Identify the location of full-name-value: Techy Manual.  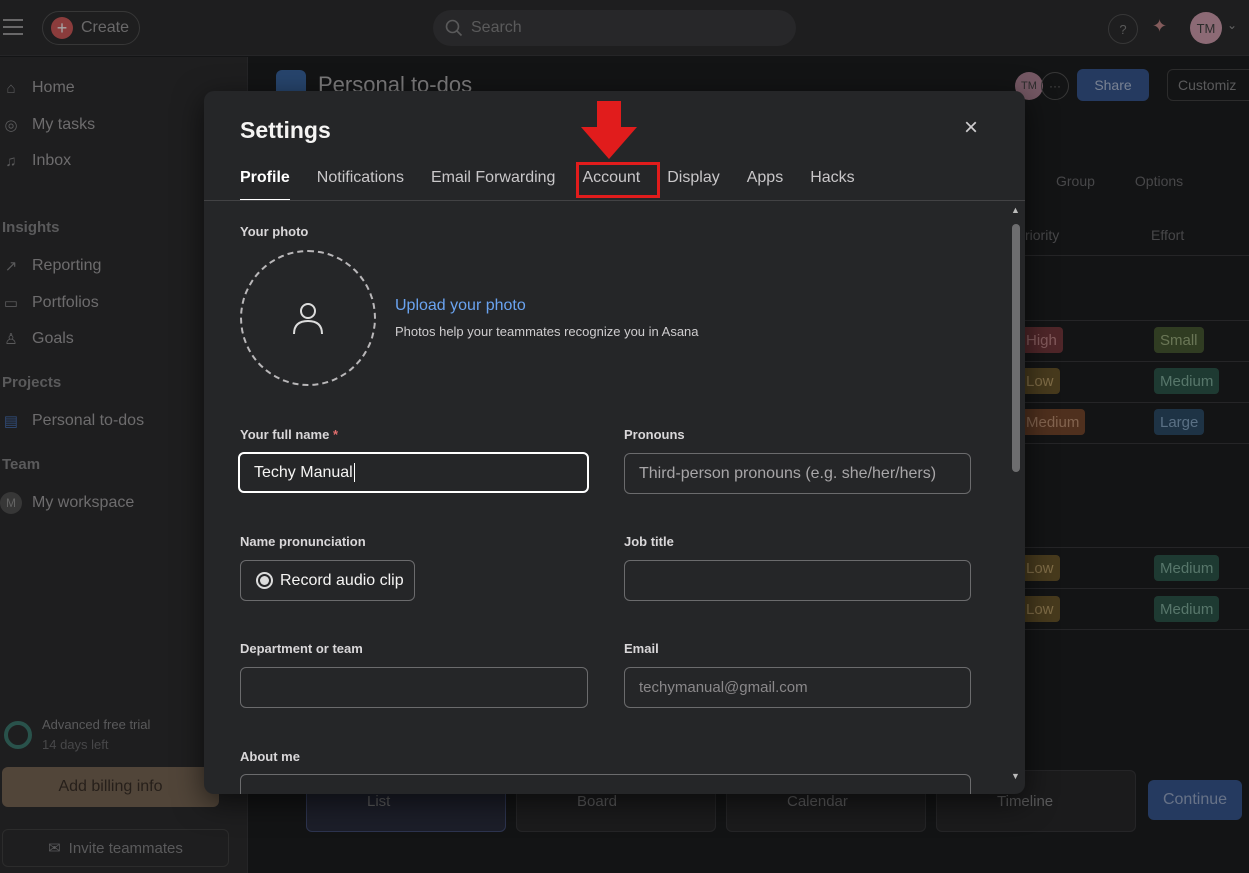
(303, 472).